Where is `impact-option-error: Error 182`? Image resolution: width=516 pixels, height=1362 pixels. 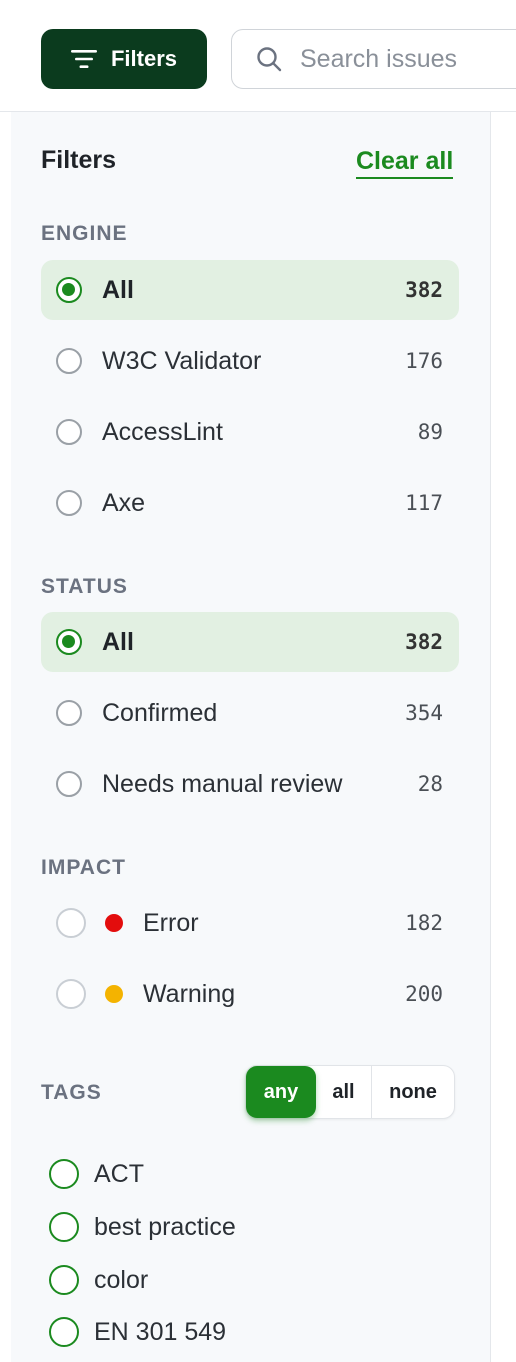
impact-option-error: Error 182 is located at coordinates (250, 923).